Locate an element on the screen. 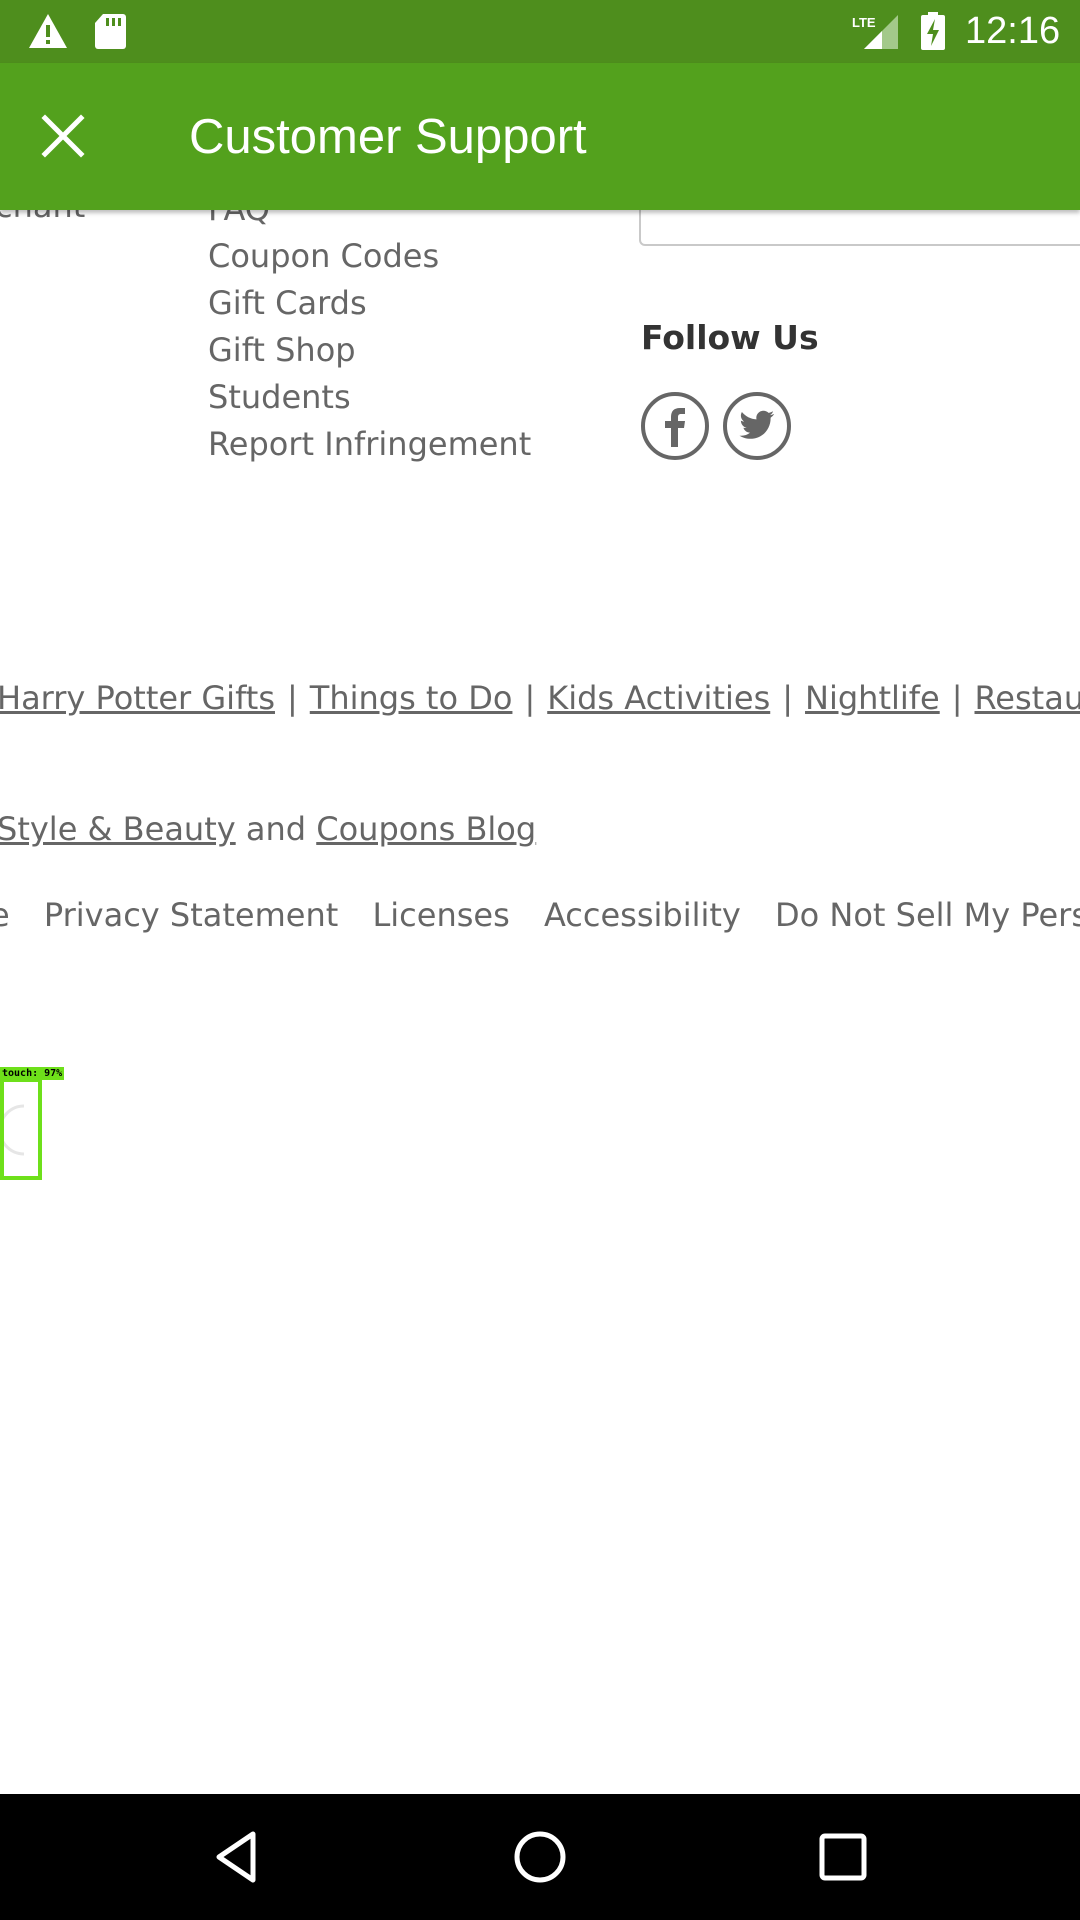  status-bar: LTE 12:16 is located at coordinates (540, 31).